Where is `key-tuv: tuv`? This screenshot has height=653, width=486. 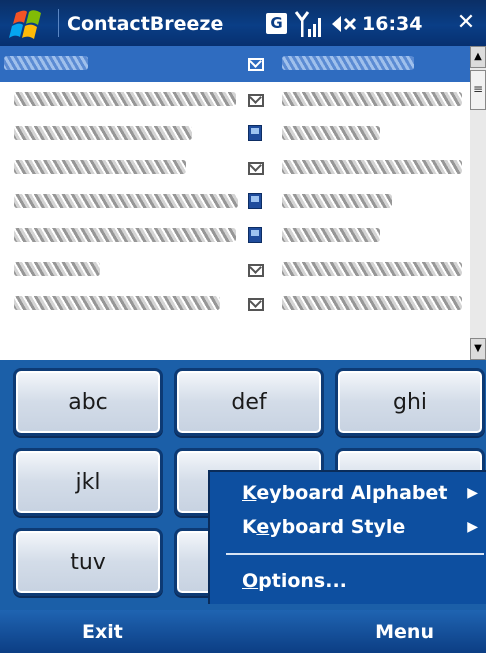
key-tuv: tuv is located at coordinates (88, 562).